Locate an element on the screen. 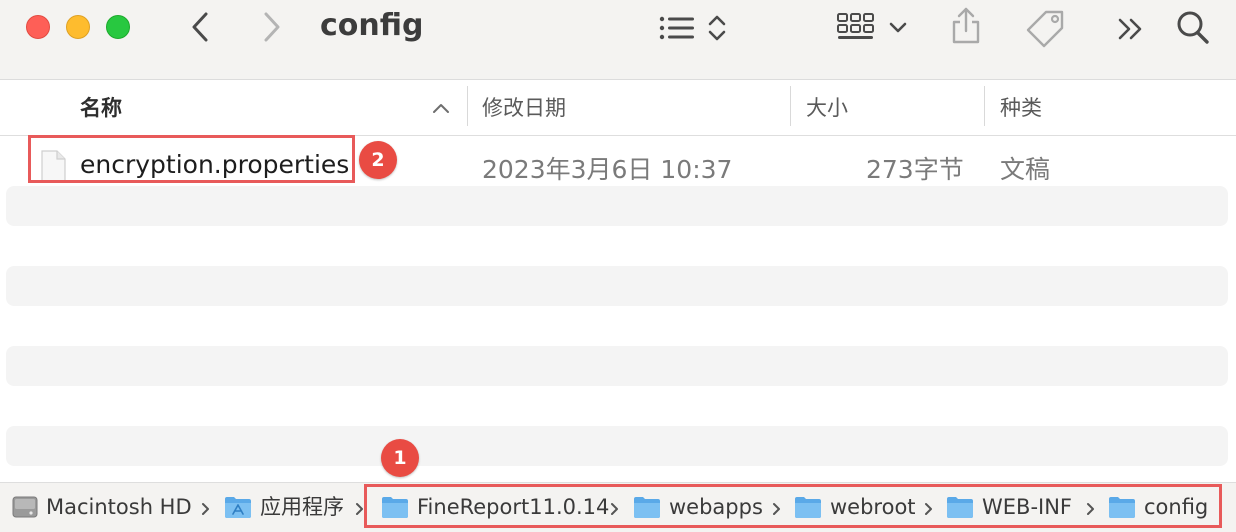 The height and width of the screenshot is (532, 1236). column-date-header: 修改日期 is located at coordinates (524, 107).